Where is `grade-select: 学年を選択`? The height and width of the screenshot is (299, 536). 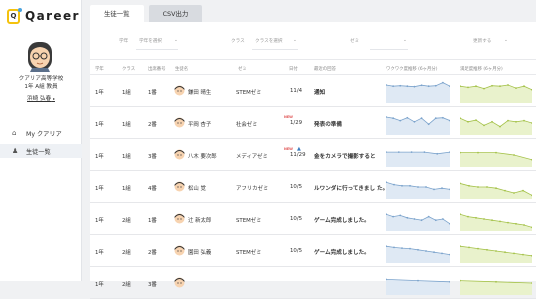
grade-select: 学年を選択 is located at coordinates (150, 41).